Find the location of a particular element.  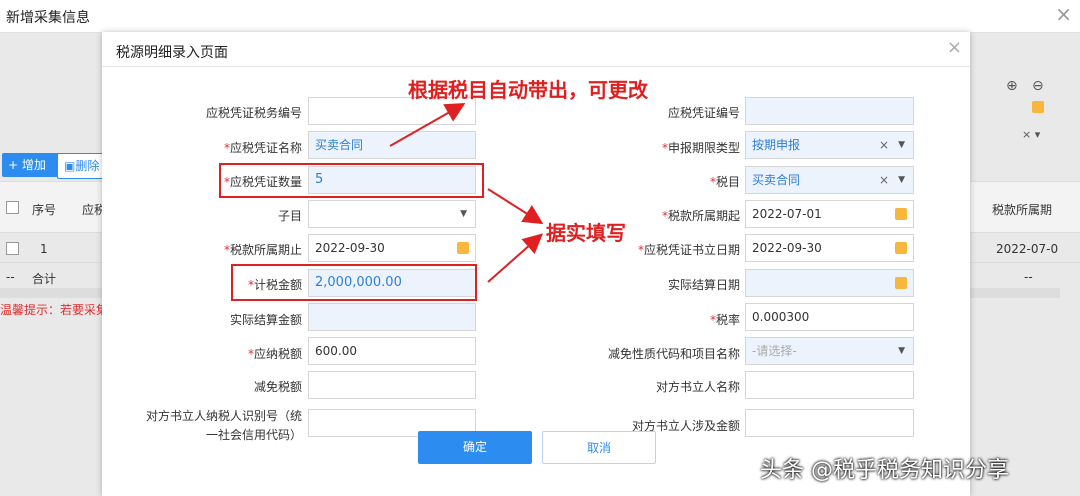

annotation-arrows is located at coordinates (466, 193).